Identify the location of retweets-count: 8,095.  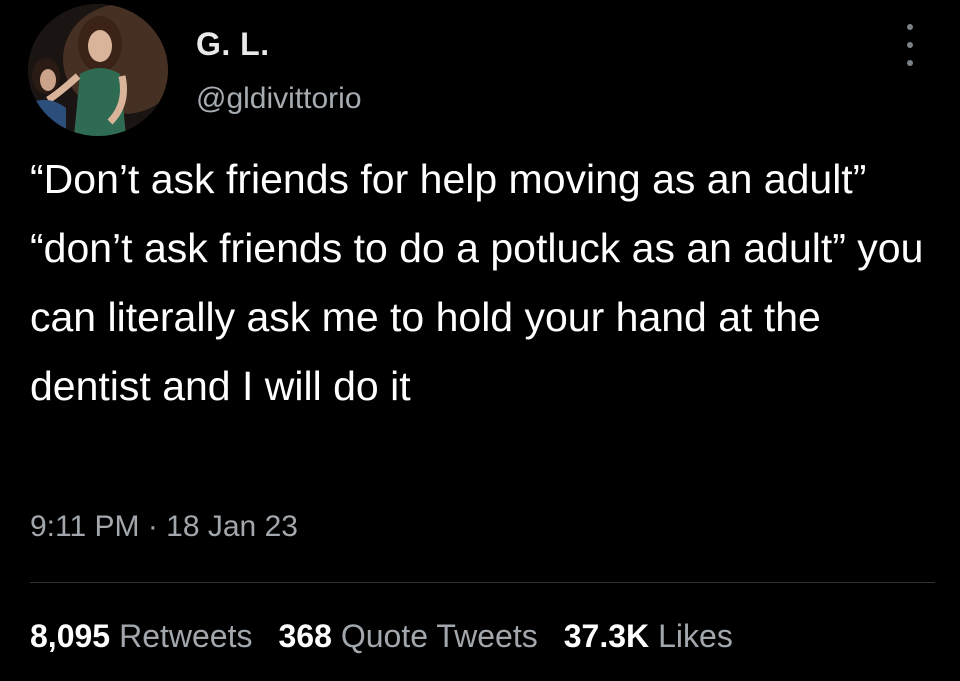
(70, 636).